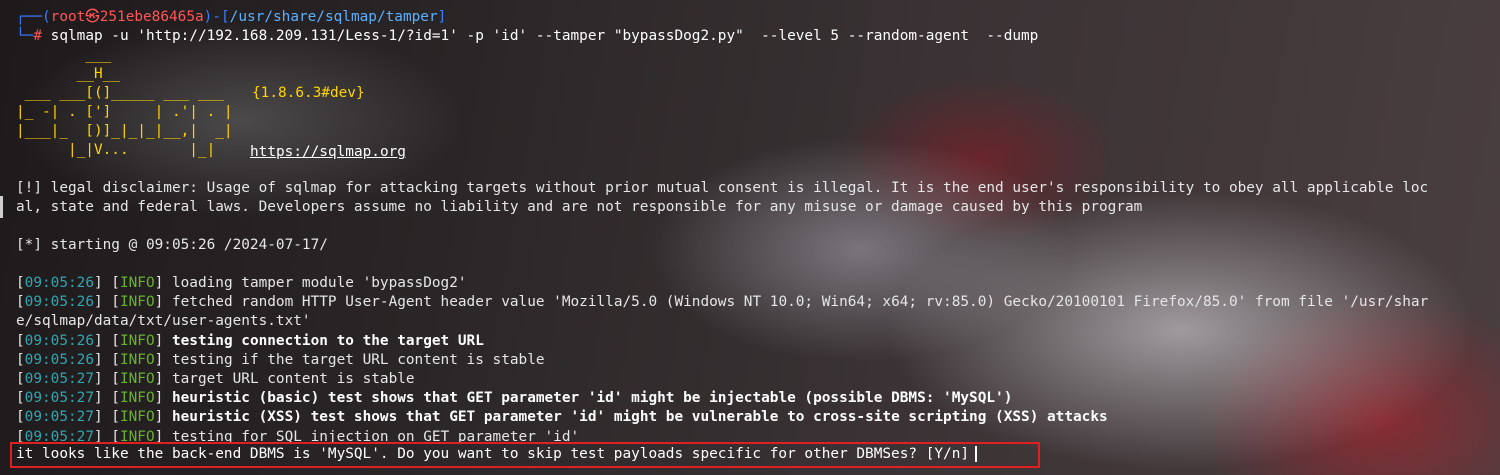 This screenshot has width=1500, height=475. What do you see at coordinates (328, 152) in the screenshot?
I see `sqlmap-url-link: https://sqlmap.org` at bounding box center [328, 152].